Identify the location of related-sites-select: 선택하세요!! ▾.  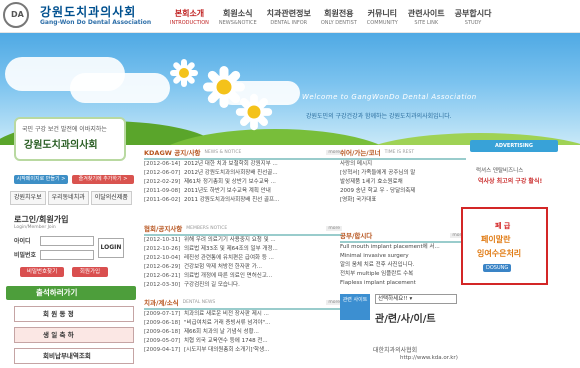
(416, 299).